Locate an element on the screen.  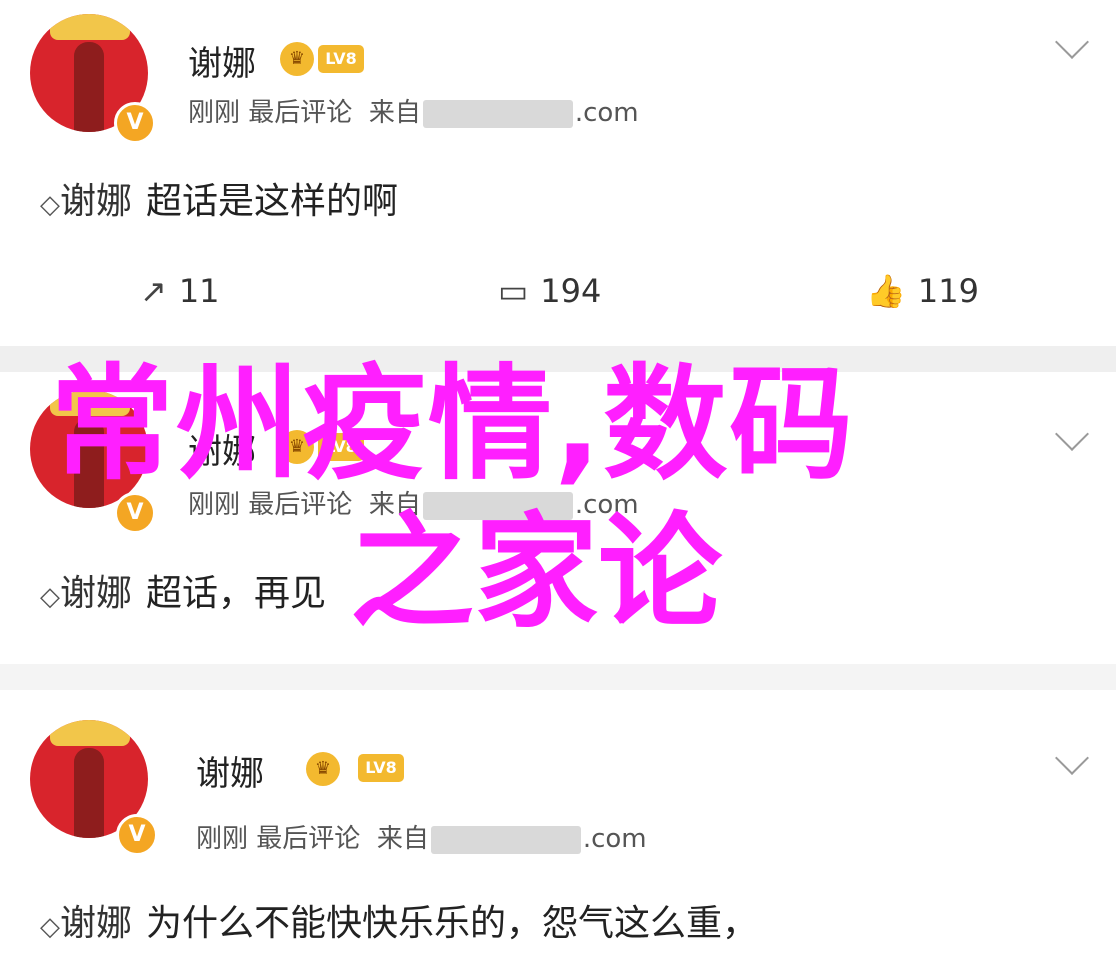
comment-text: ◇谢娜 为什么不能快快乐乐的，怨气这么重， is located at coordinates (399, 920).